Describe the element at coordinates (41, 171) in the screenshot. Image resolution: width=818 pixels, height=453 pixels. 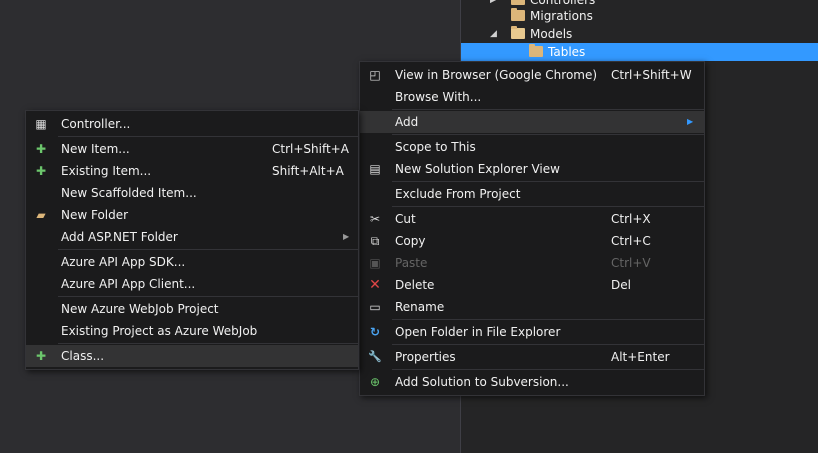
I see `existing-item-icon: ✚` at that location.